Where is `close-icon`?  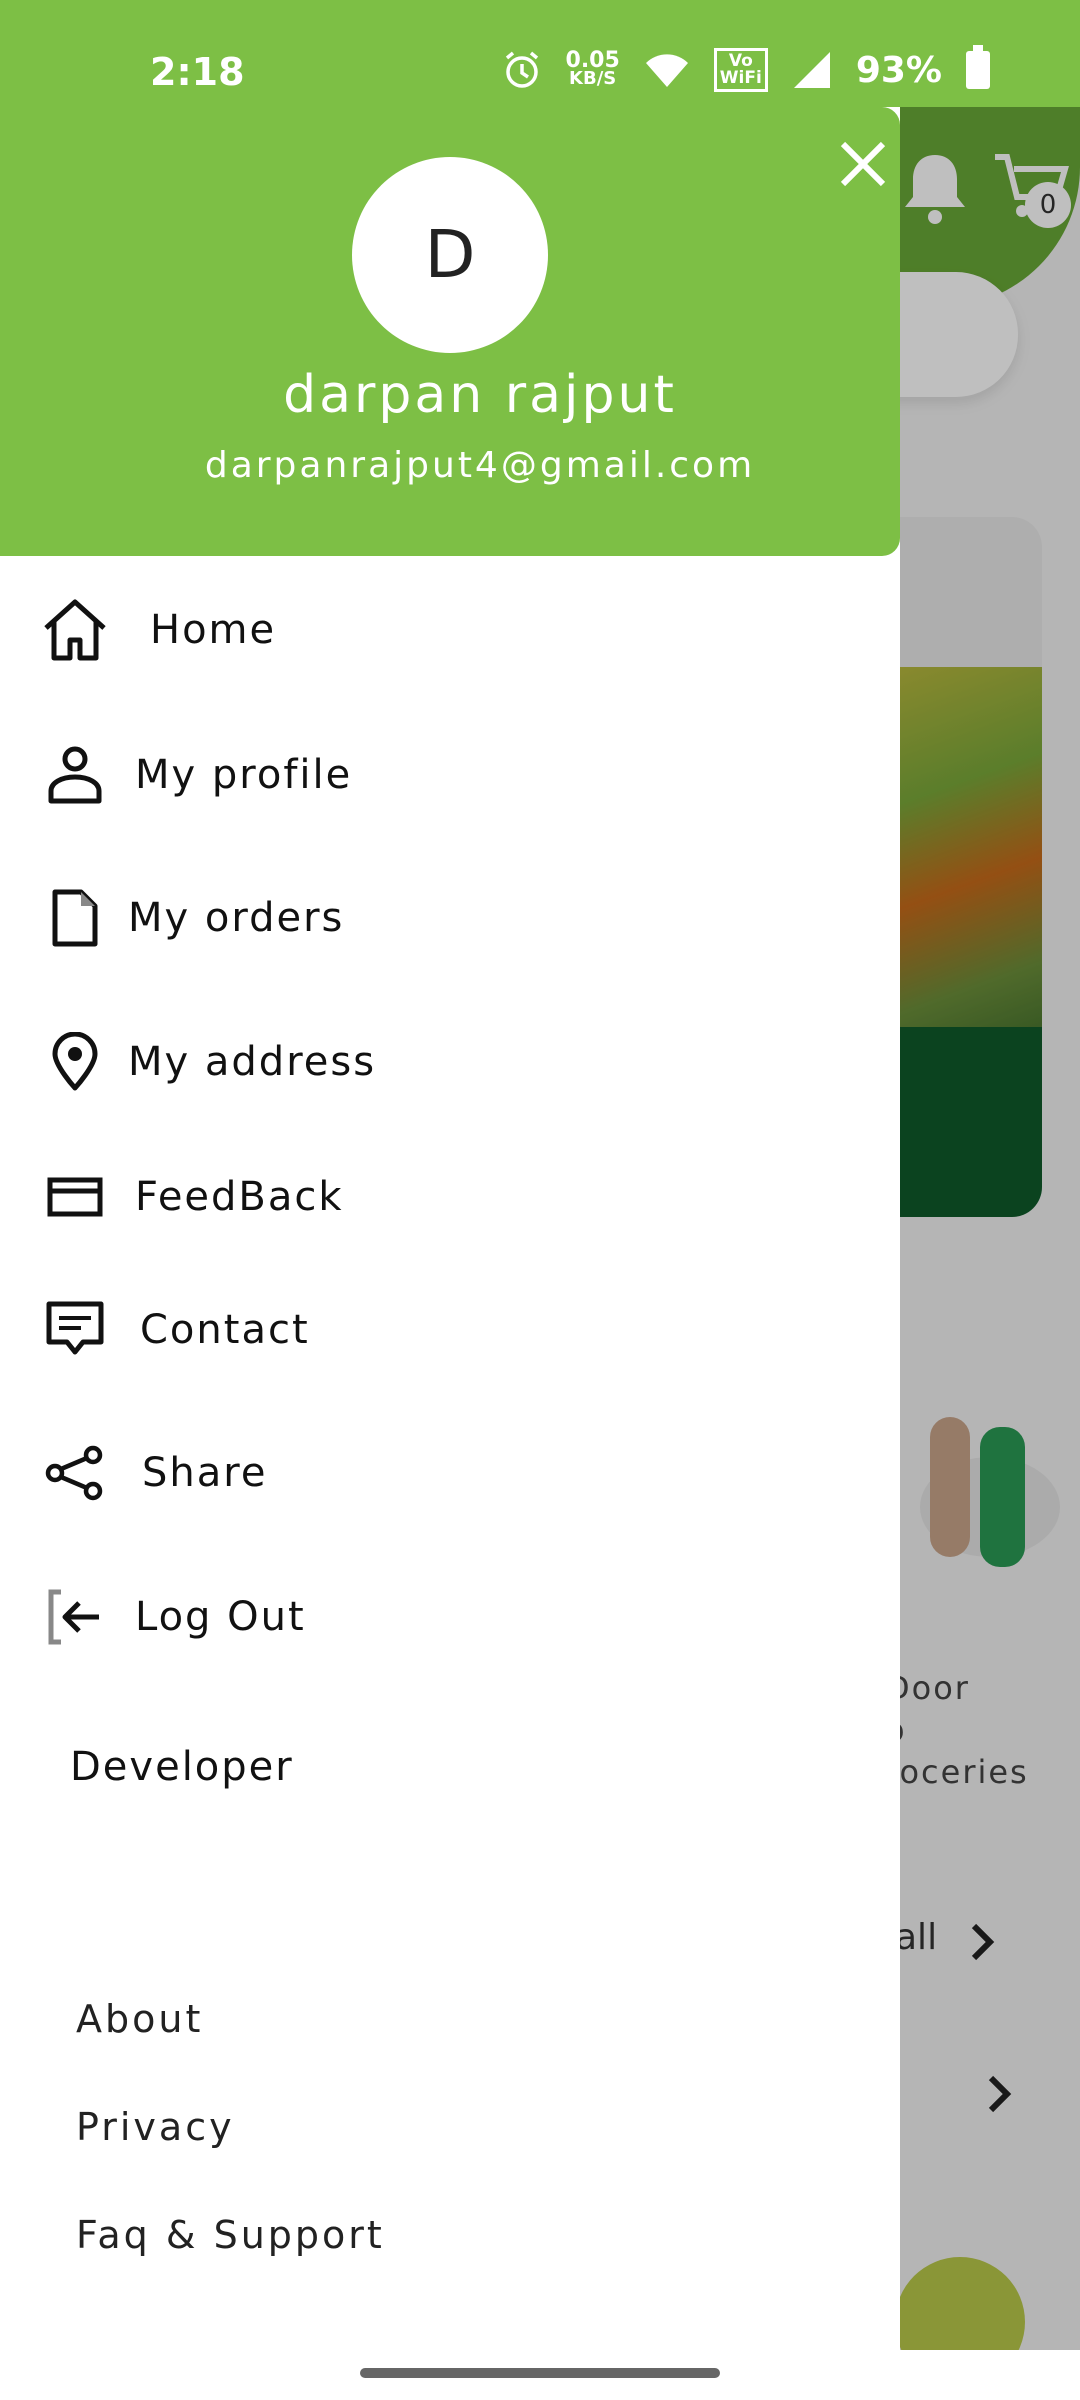
close-icon is located at coordinates (862, 164).